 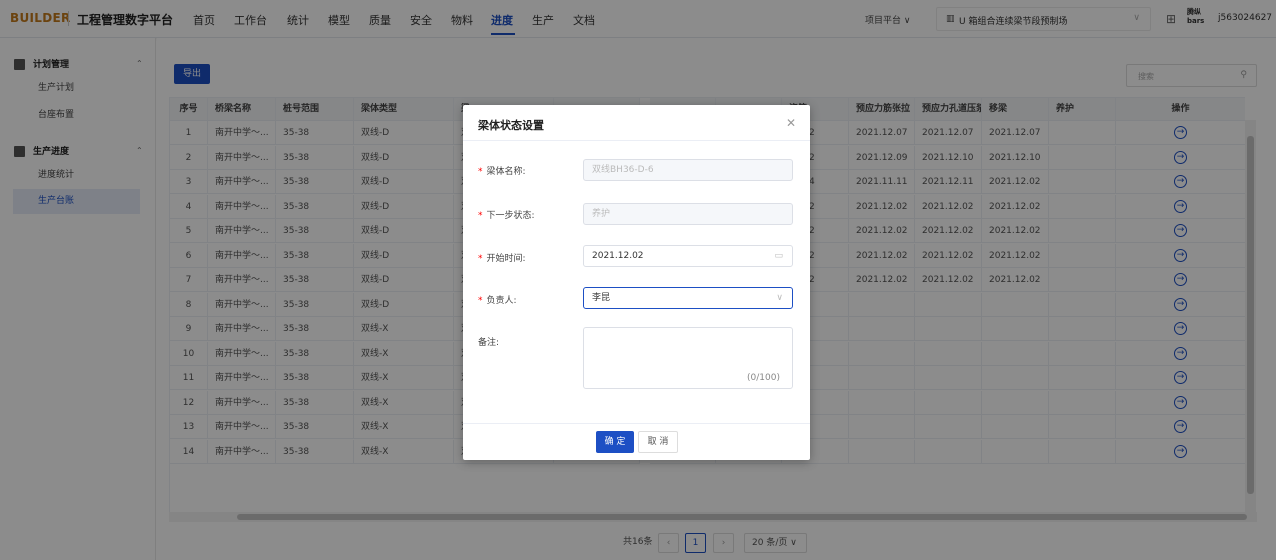 What do you see at coordinates (791, 123) in the screenshot?
I see `close-icon: ✕` at bounding box center [791, 123].